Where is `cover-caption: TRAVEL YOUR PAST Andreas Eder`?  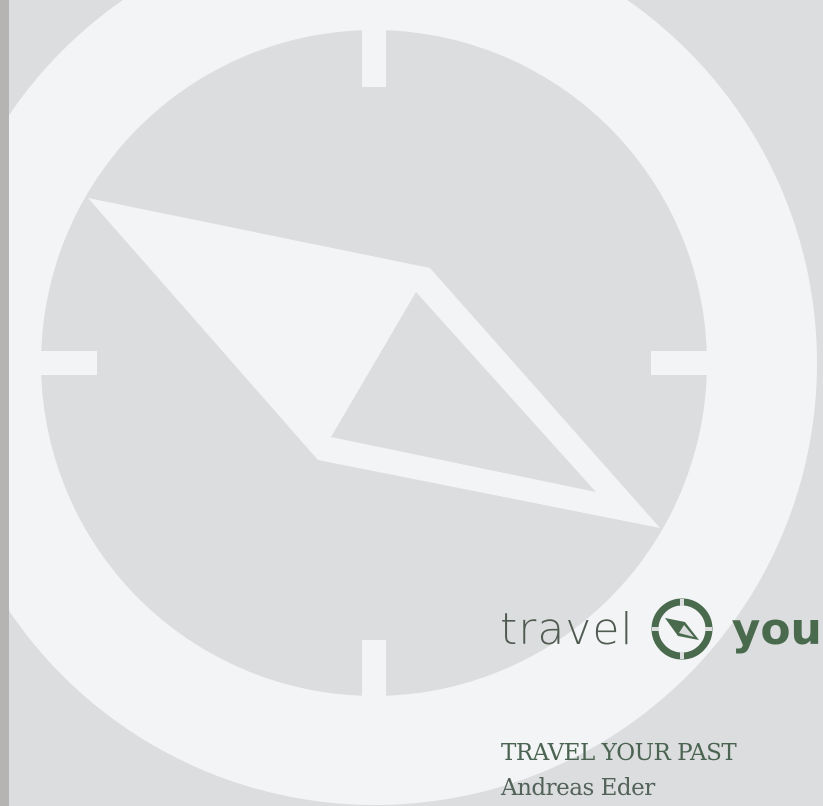
cover-caption: TRAVEL YOUR PAST Andreas Eder is located at coordinates (619, 771).